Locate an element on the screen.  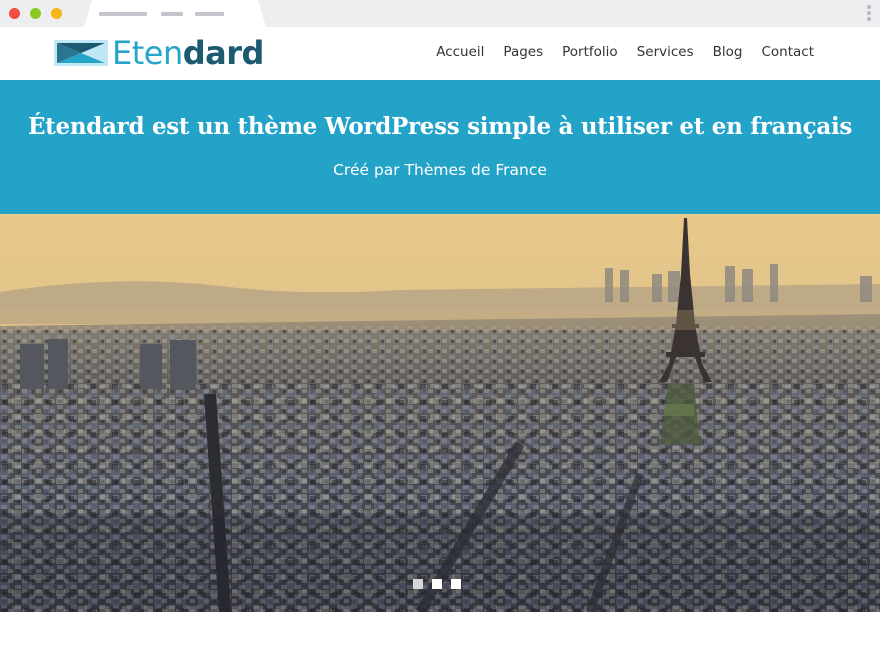
nav-item-pages: Pages is located at coordinates (523, 52).